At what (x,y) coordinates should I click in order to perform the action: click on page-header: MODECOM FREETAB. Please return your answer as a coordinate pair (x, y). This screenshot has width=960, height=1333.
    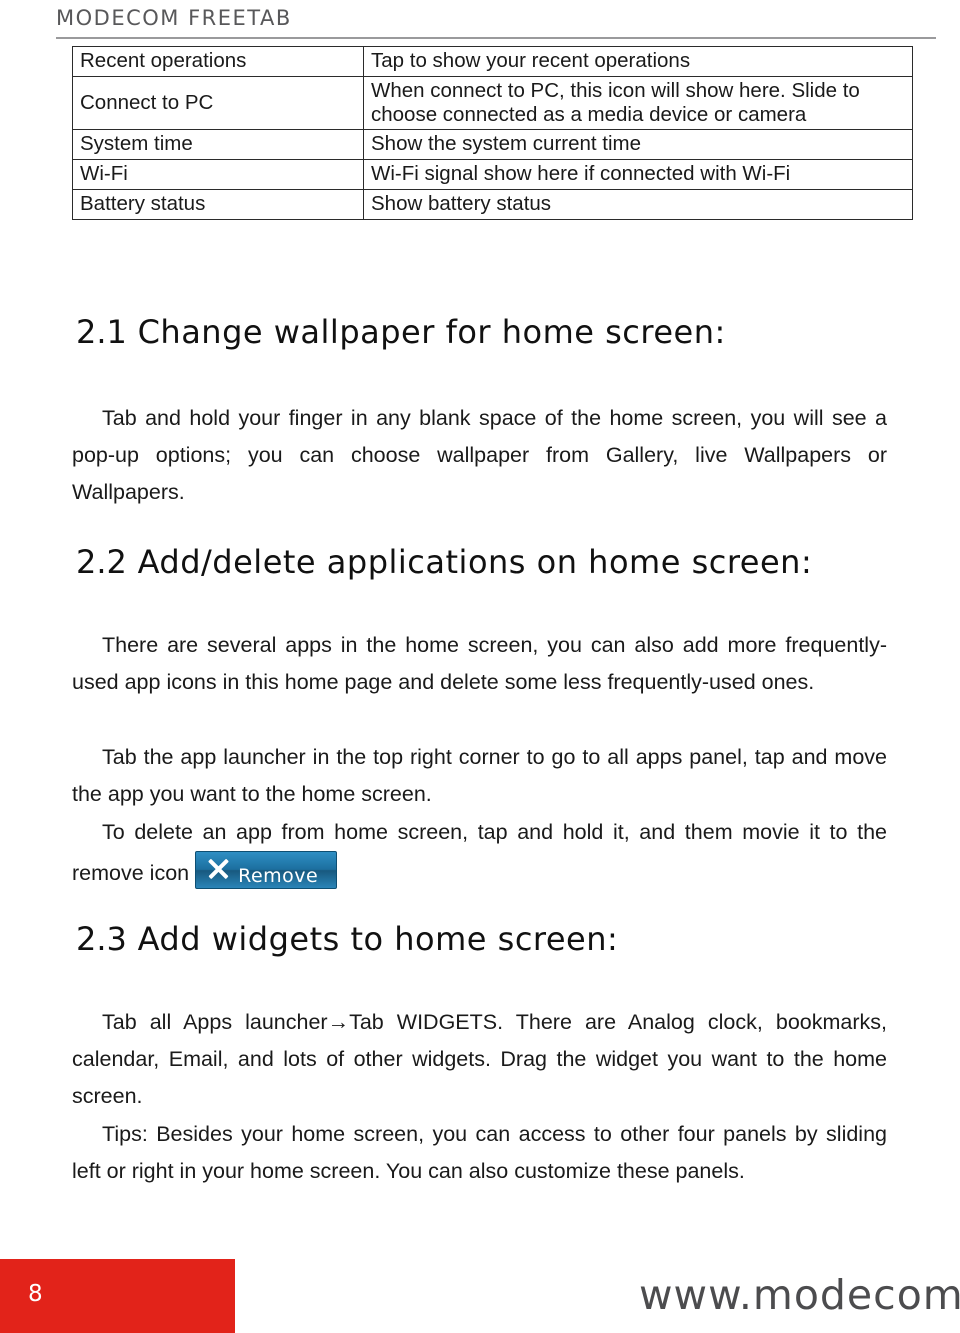
    Looking at the image, I should click on (480, 20).